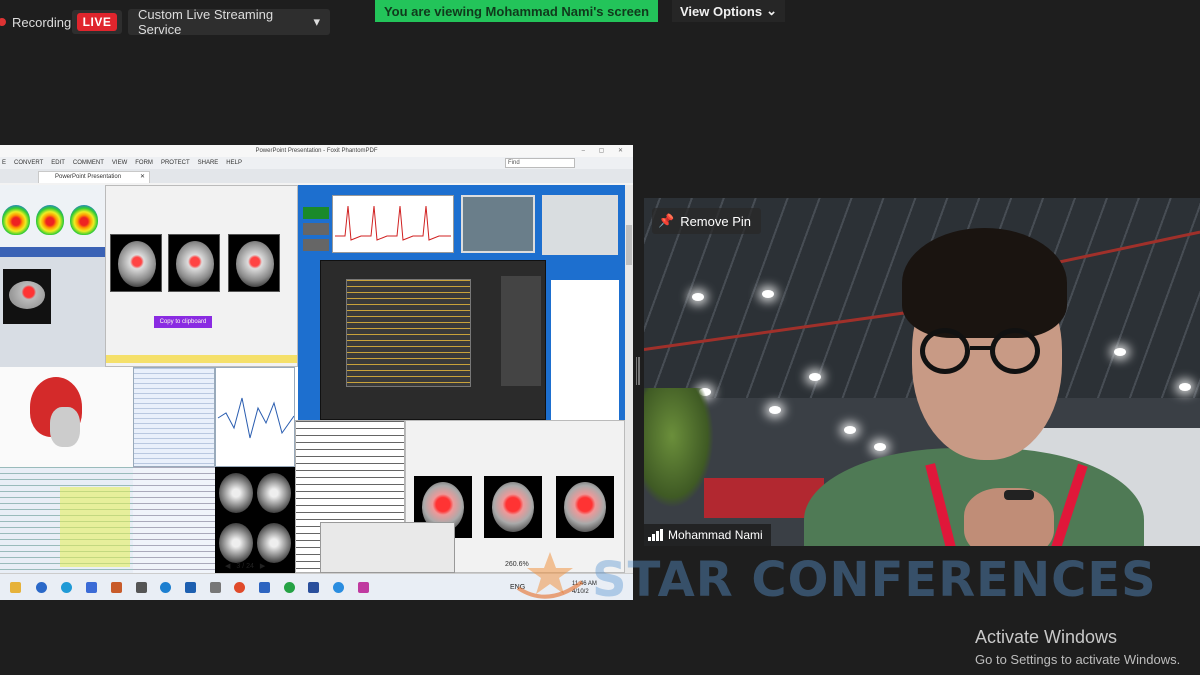  What do you see at coordinates (183, 322) in the screenshot?
I see `copy-clipboard-button: Copy to clipboard` at bounding box center [183, 322].